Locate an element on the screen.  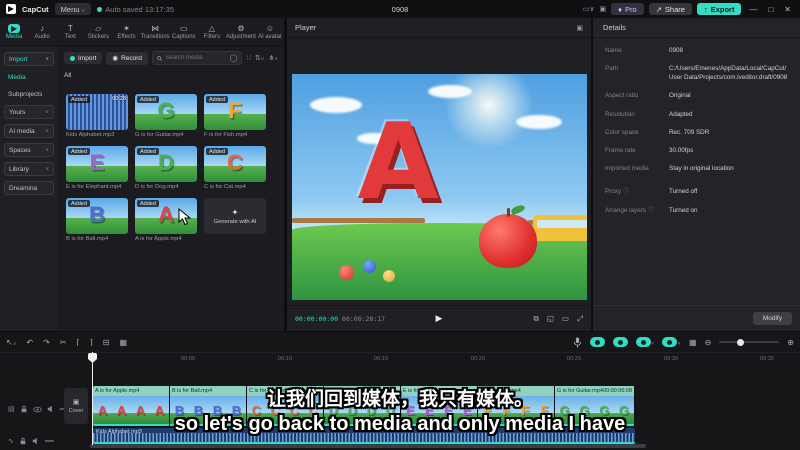
redo-icon: ↷ is located at coordinates (46, 342).